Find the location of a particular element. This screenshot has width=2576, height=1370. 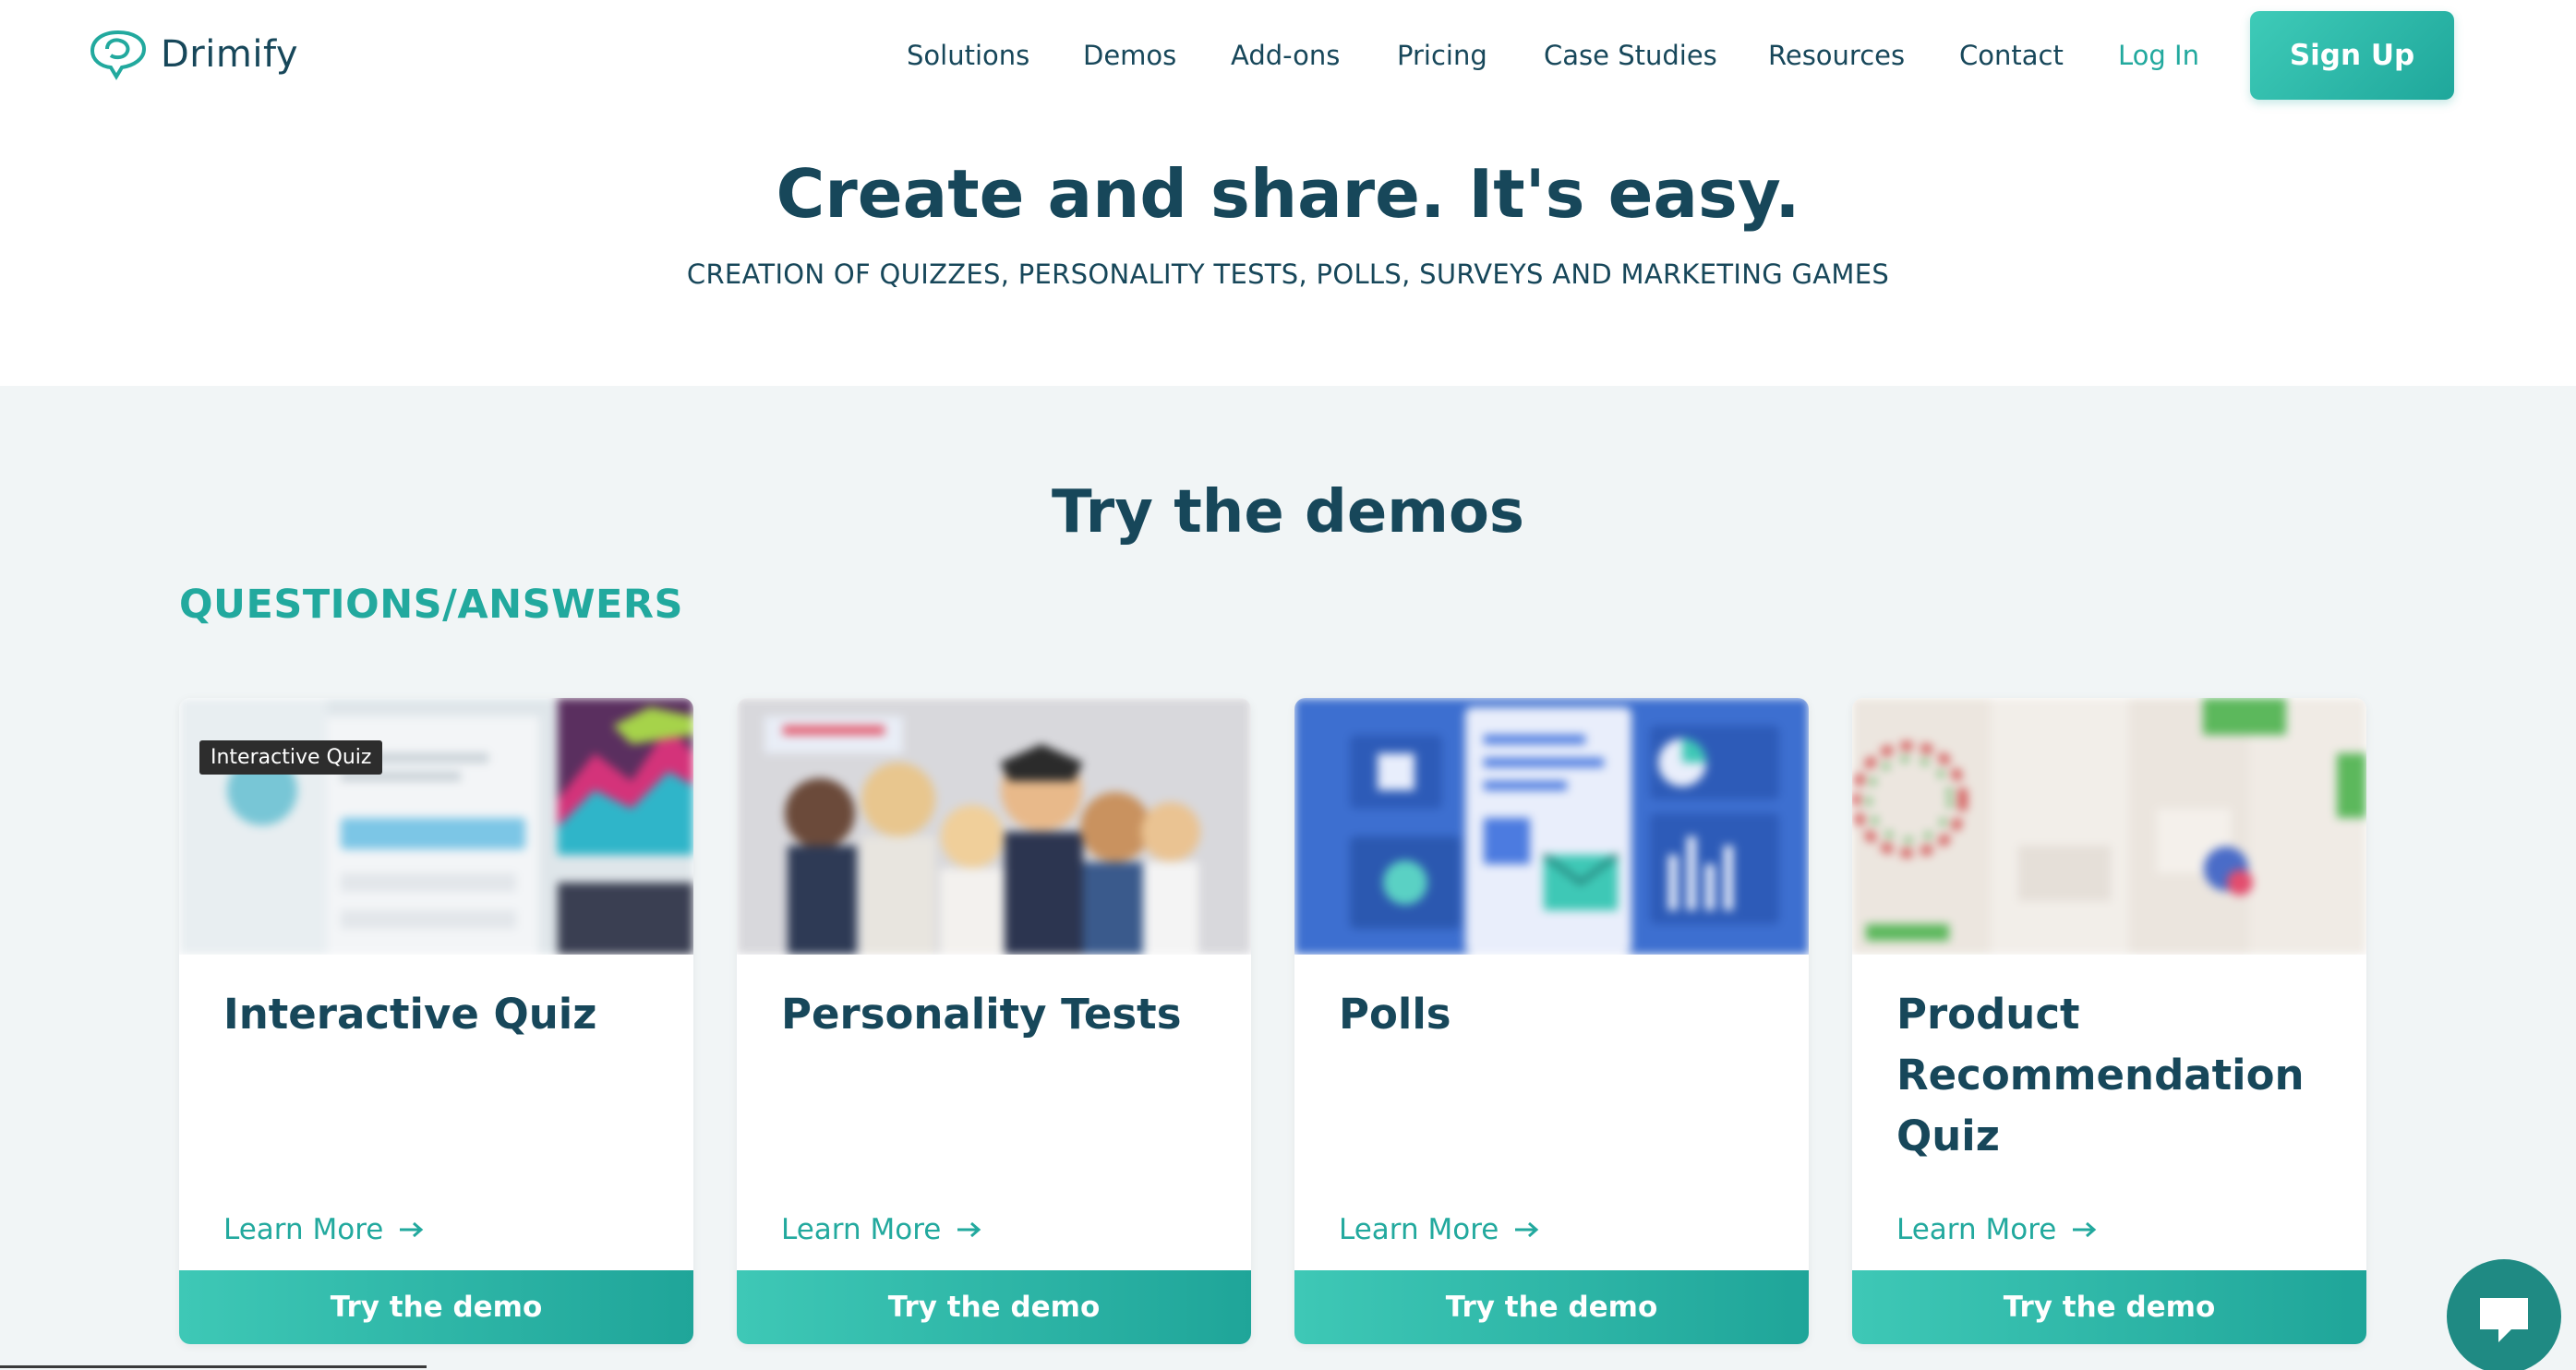

nav-solutions: Solutions is located at coordinates (968, 55).